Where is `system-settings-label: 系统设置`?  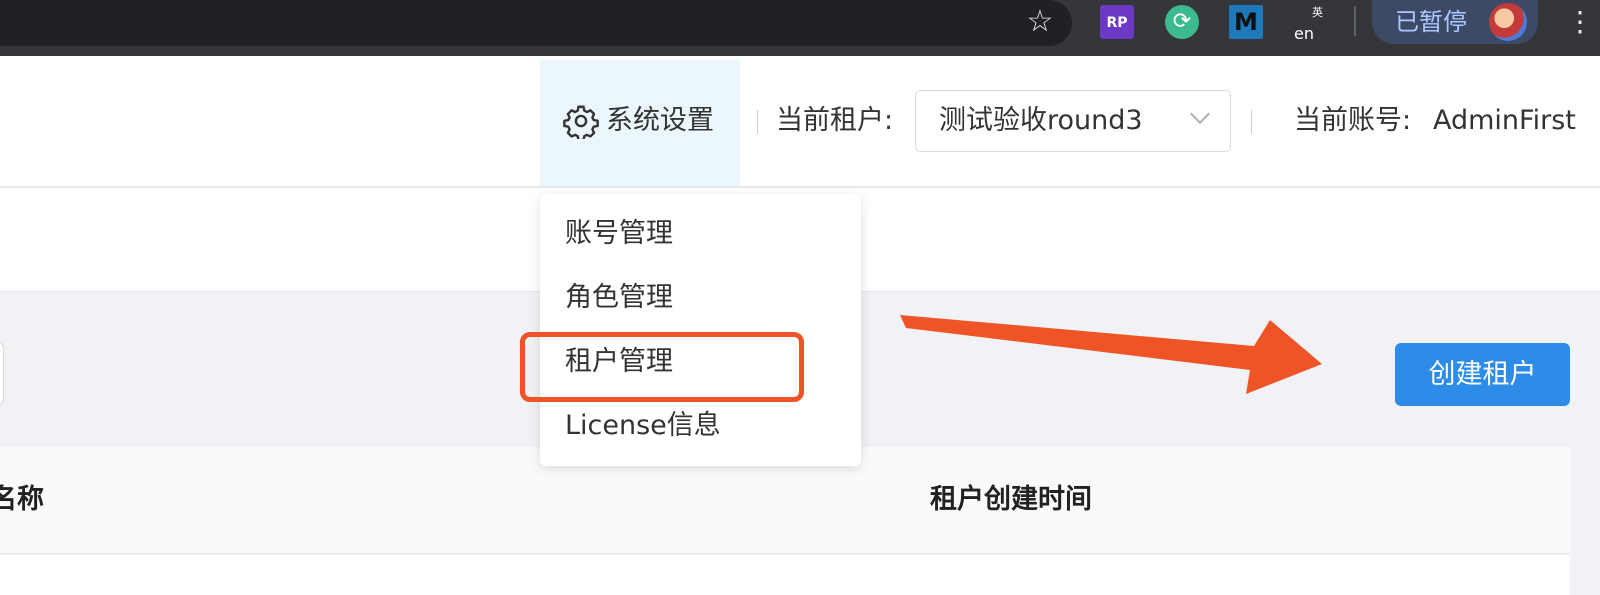
system-settings-label: 系统设置 is located at coordinates (660, 120).